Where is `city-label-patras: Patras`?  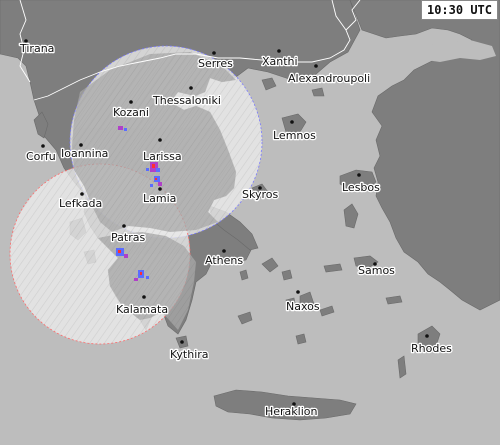 city-label-patras: Patras is located at coordinates (128, 237).